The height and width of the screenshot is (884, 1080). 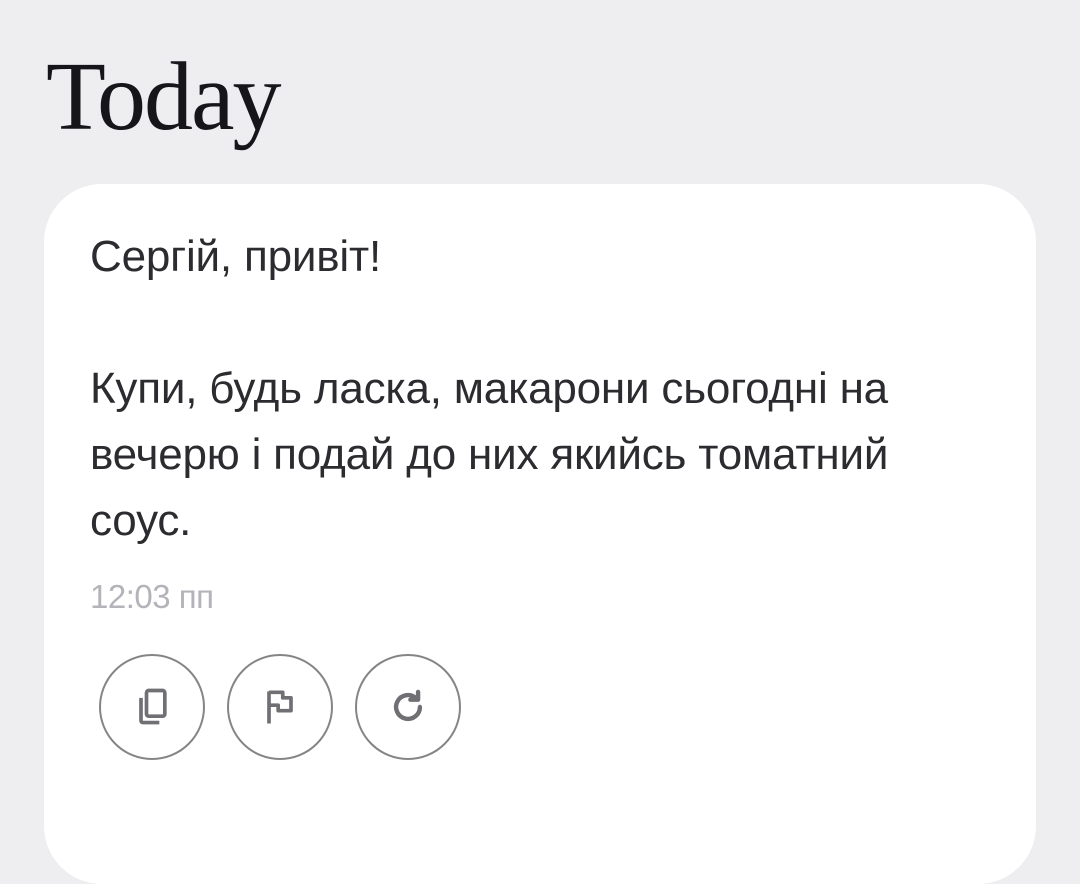 I want to click on copy-icon, so click(x=153, y=706).